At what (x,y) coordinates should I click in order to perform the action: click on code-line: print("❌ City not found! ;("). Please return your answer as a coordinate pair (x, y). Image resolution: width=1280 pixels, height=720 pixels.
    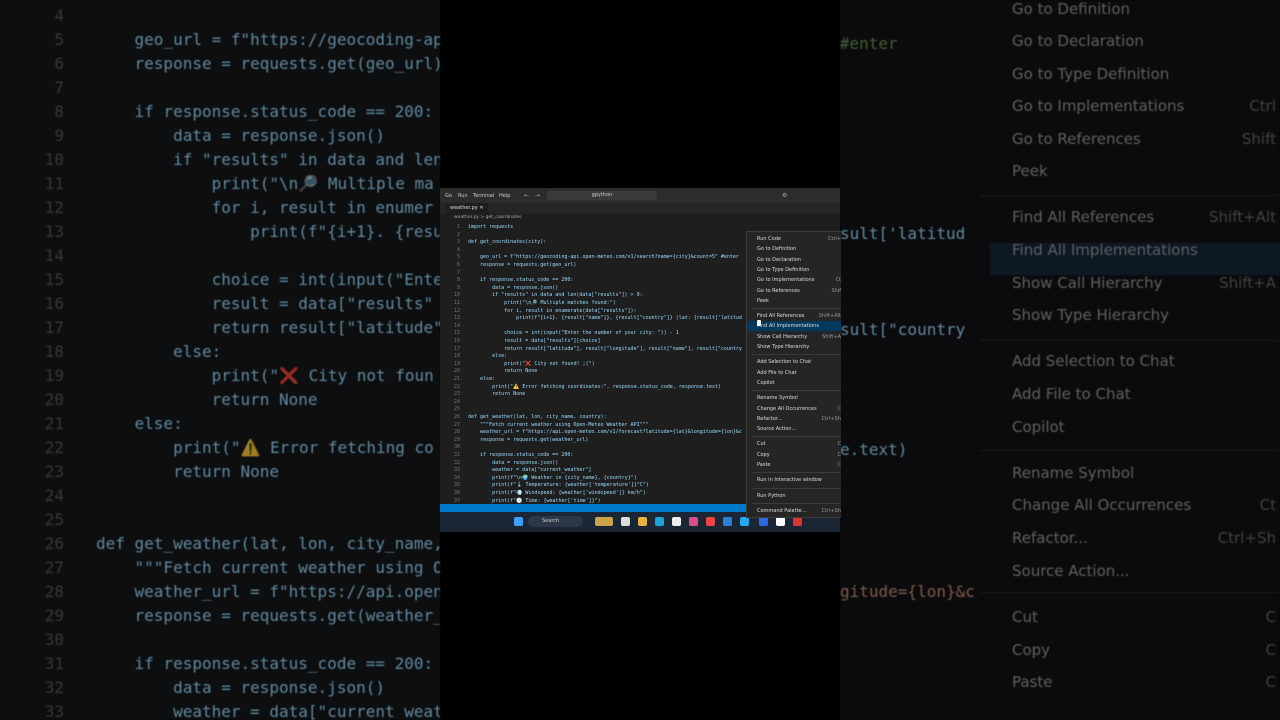
    Looking at the image, I should click on (531, 365).